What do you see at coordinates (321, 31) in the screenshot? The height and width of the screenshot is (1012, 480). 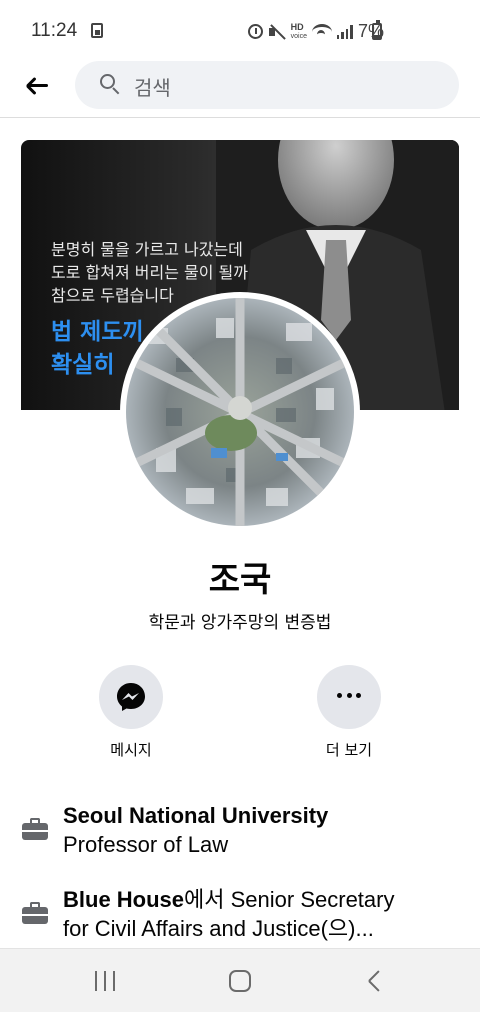 I see `wifi-icon` at bounding box center [321, 31].